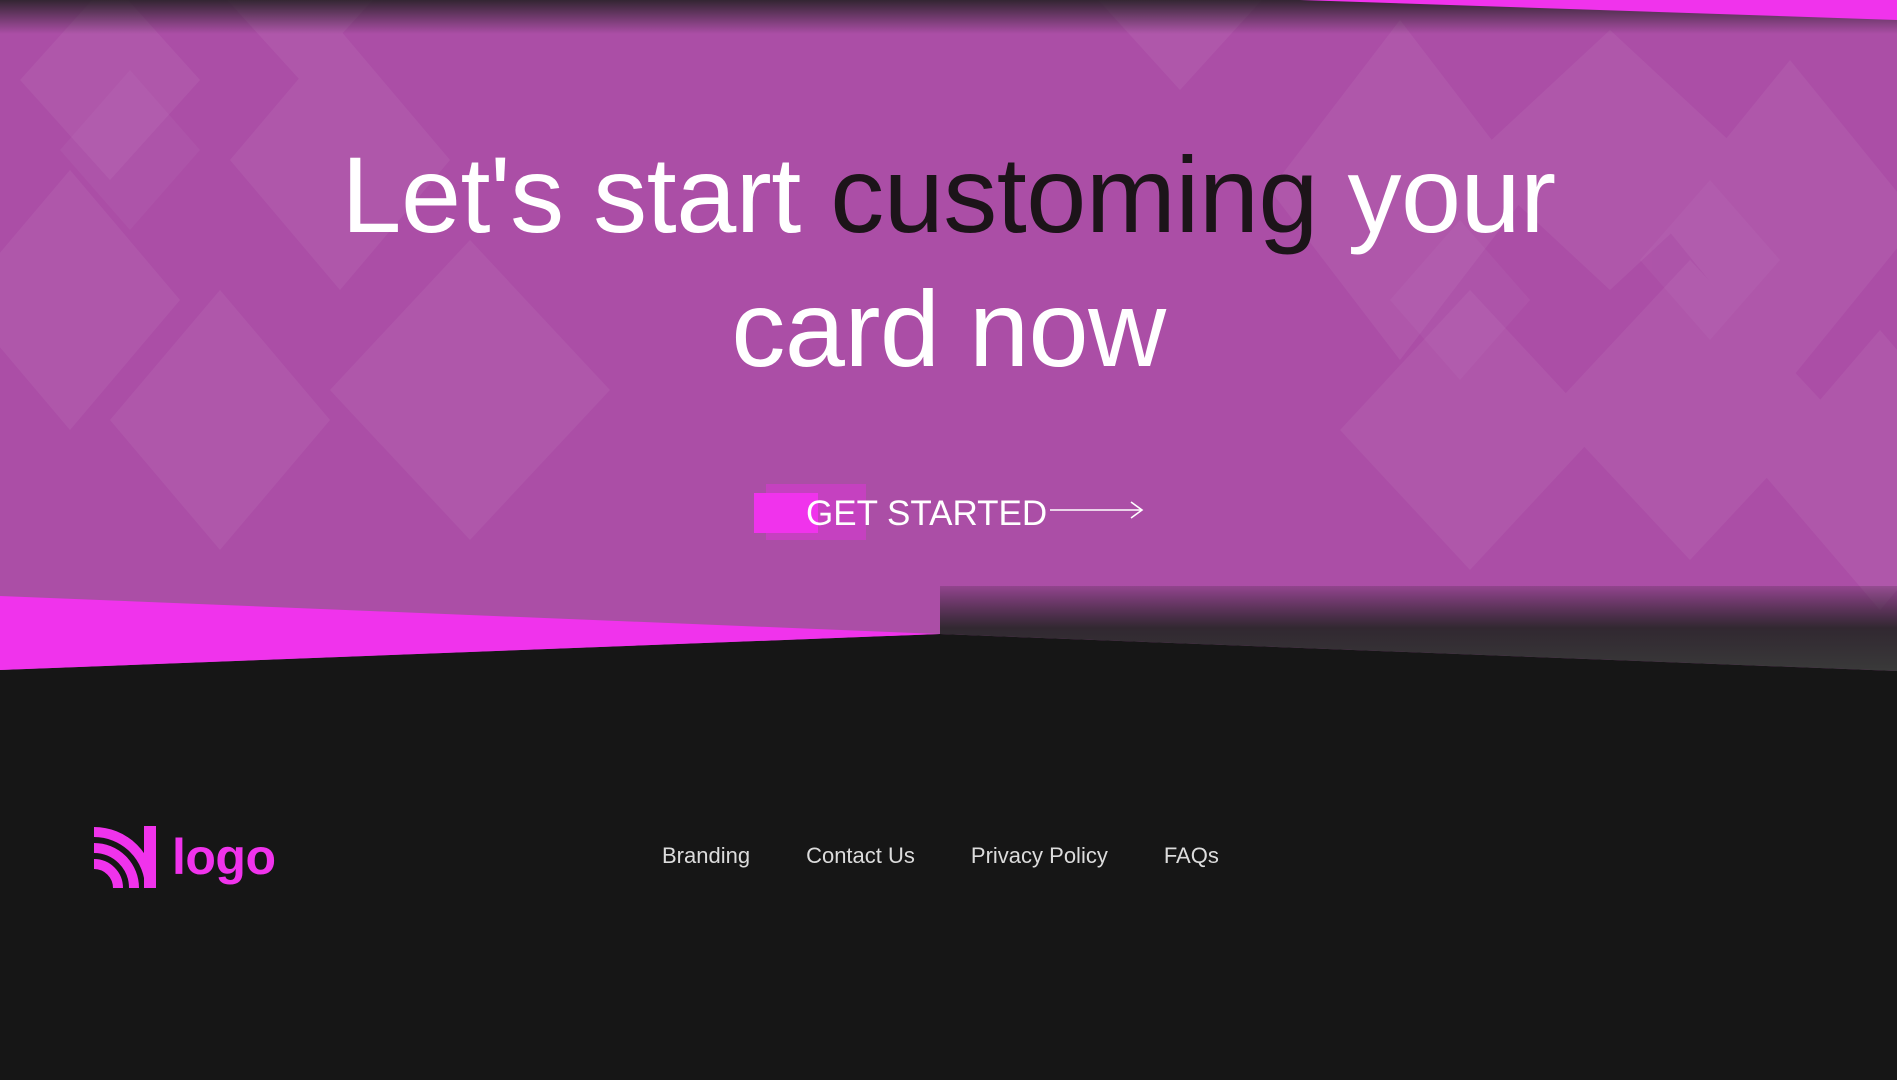  What do you see at coordinates (1191, 856) in the screenshot?
I see `footer-link-faqs: FAQs` at bounding box center [1191, 856].